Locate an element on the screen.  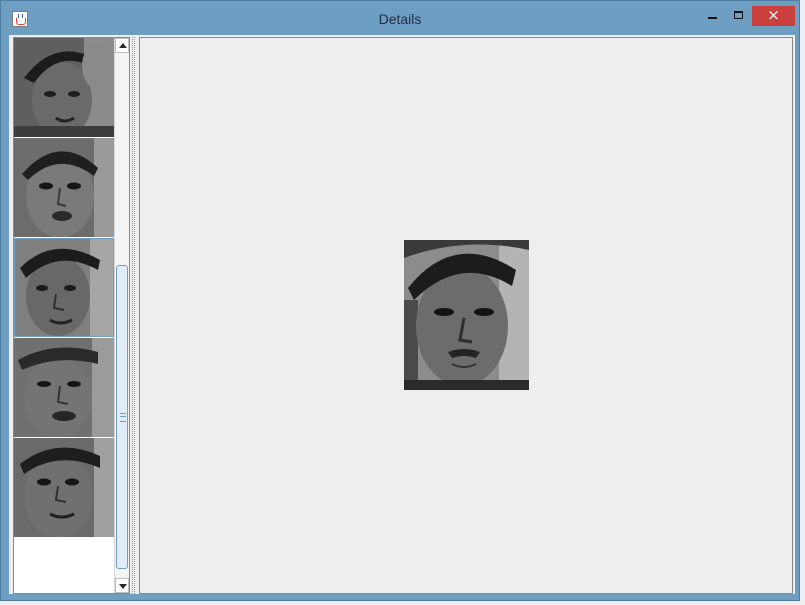
minimize-button is located at coordinates (713, 17).